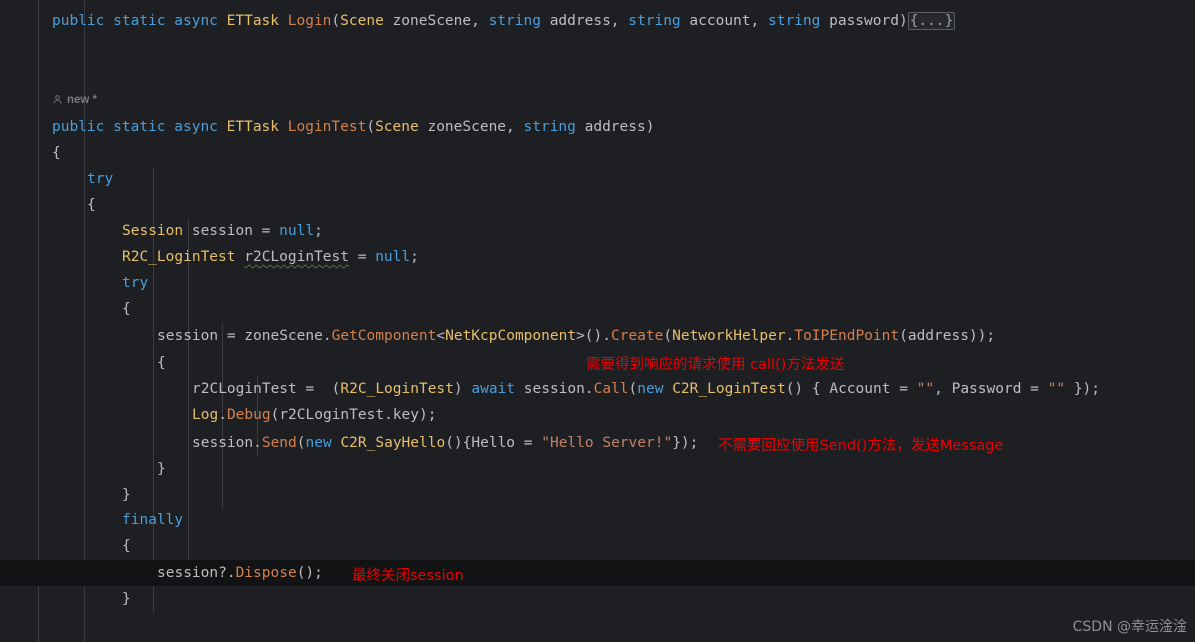 This screenshot has height=642, width=1195. Describe the element at coordinates (436, 21) in the screenshot. I see `code-token: zoneScene,` at that location.